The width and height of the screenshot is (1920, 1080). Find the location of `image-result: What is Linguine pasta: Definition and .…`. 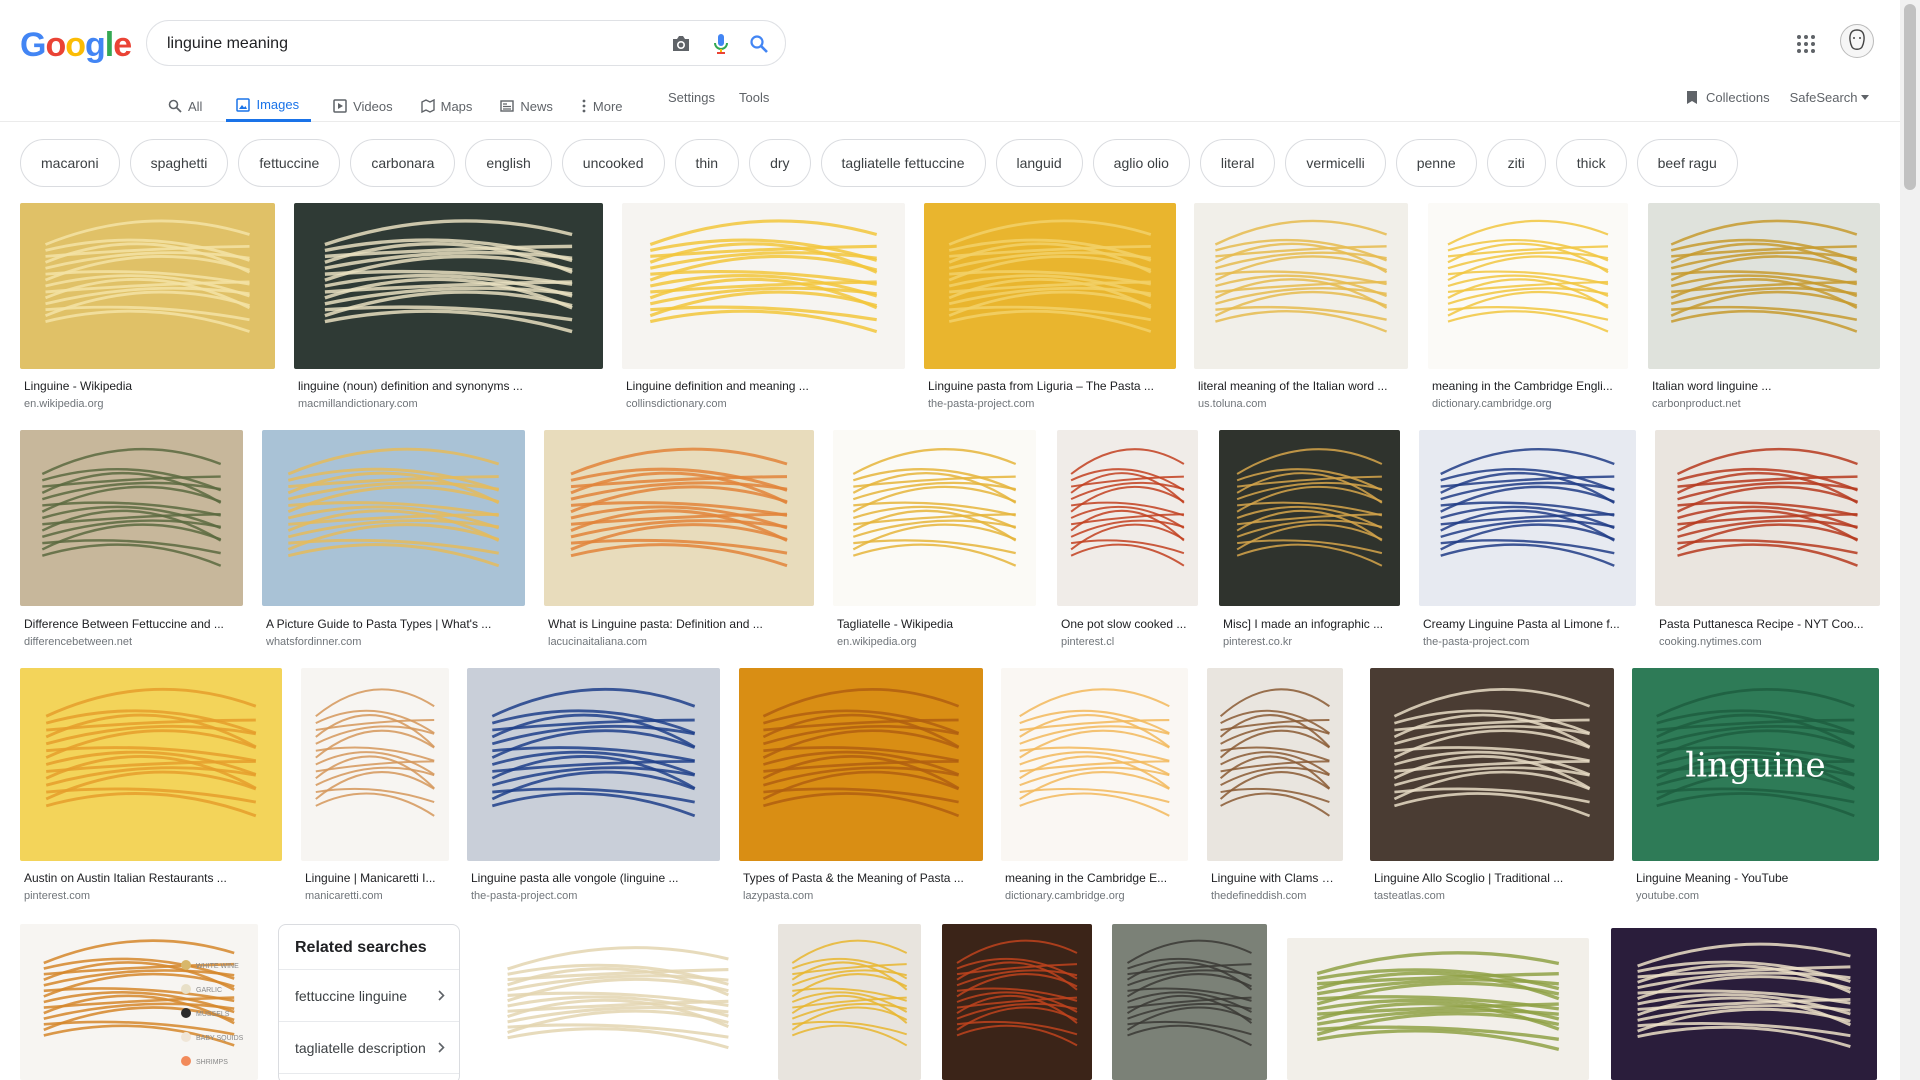

image-result: What is Linguine pasta: Definition and .… is located at coordinates (679, 541).